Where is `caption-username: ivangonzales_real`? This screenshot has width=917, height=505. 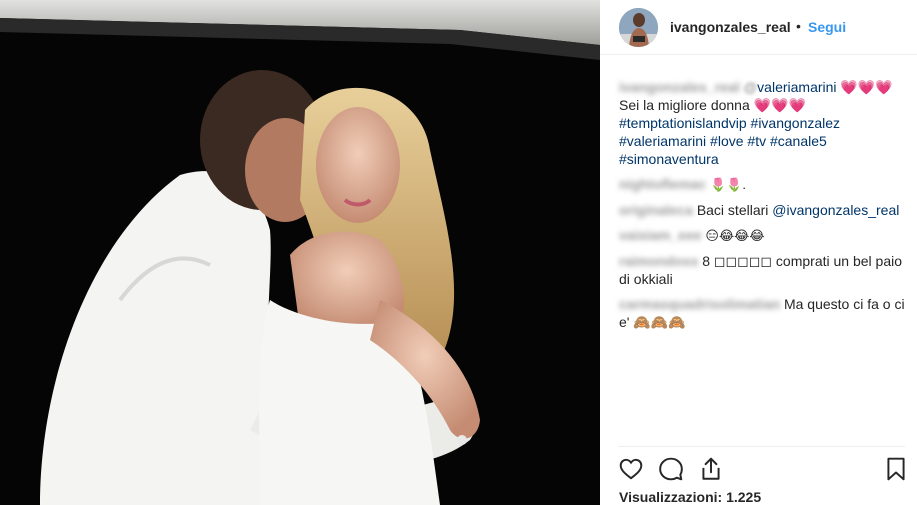 caption-username: ivangonzales_real is located at coordinates (679, 87).